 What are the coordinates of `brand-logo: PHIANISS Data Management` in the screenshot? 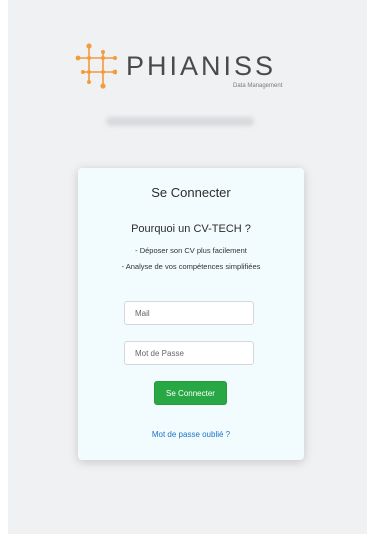 It's located at (185, 67).